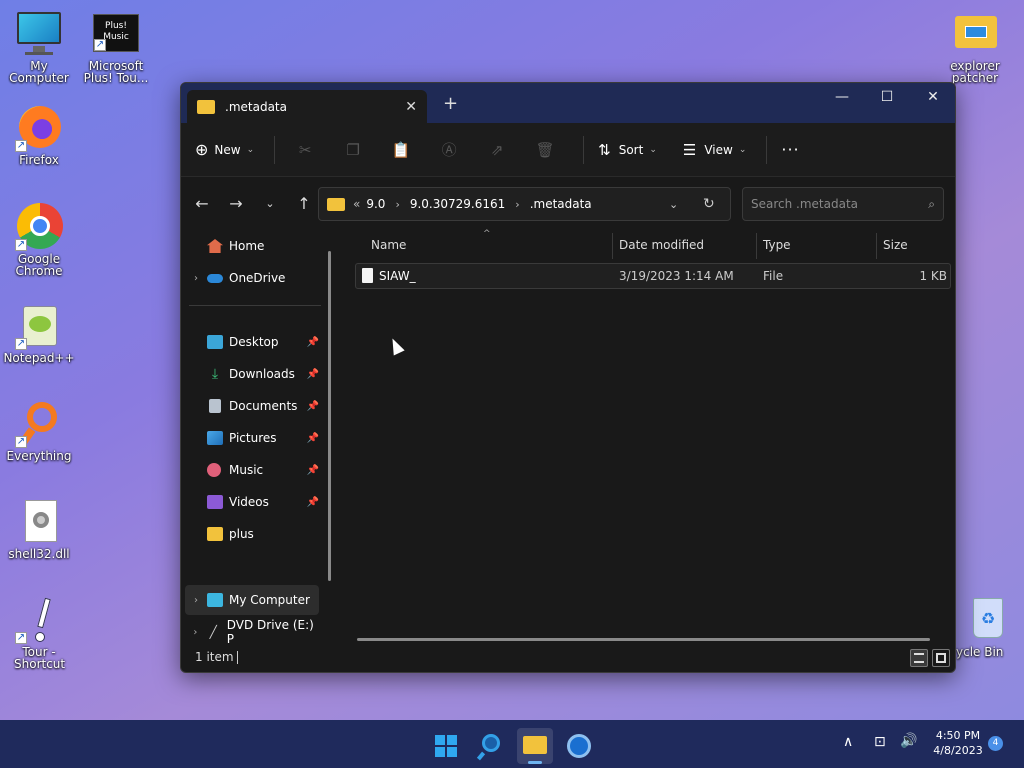 Image resolution: width=1024 pixels, height=768 pixels. What do you see at coordinates (895, 246) in the screenshot?
I see `column-header-size: Size` at bounding box center [895, 246].